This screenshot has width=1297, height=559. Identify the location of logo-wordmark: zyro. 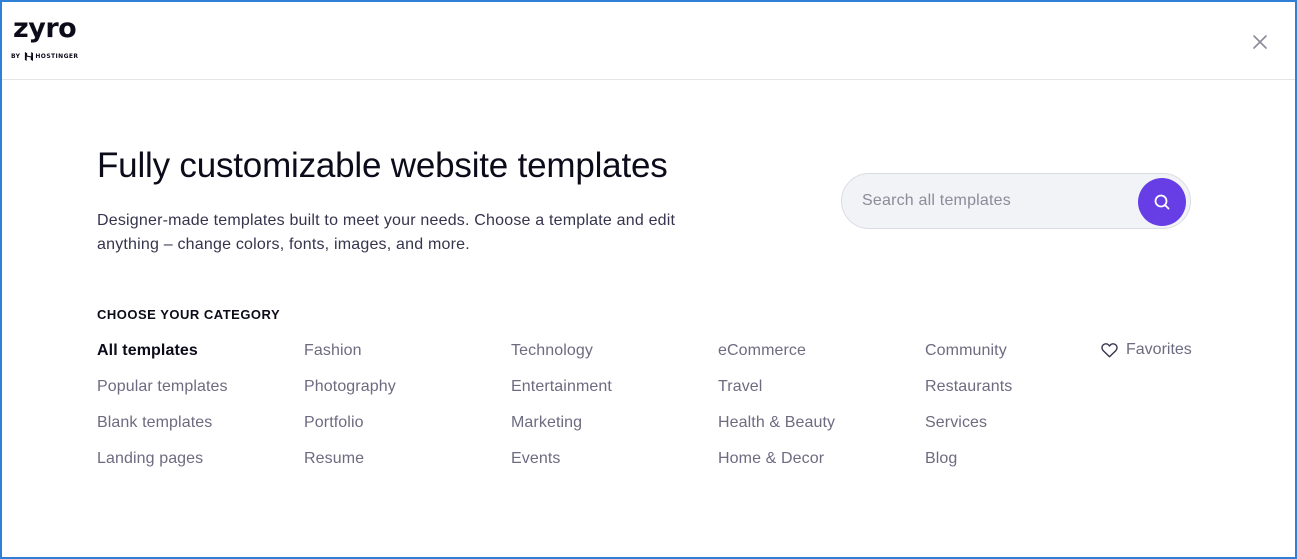
(45, 28).